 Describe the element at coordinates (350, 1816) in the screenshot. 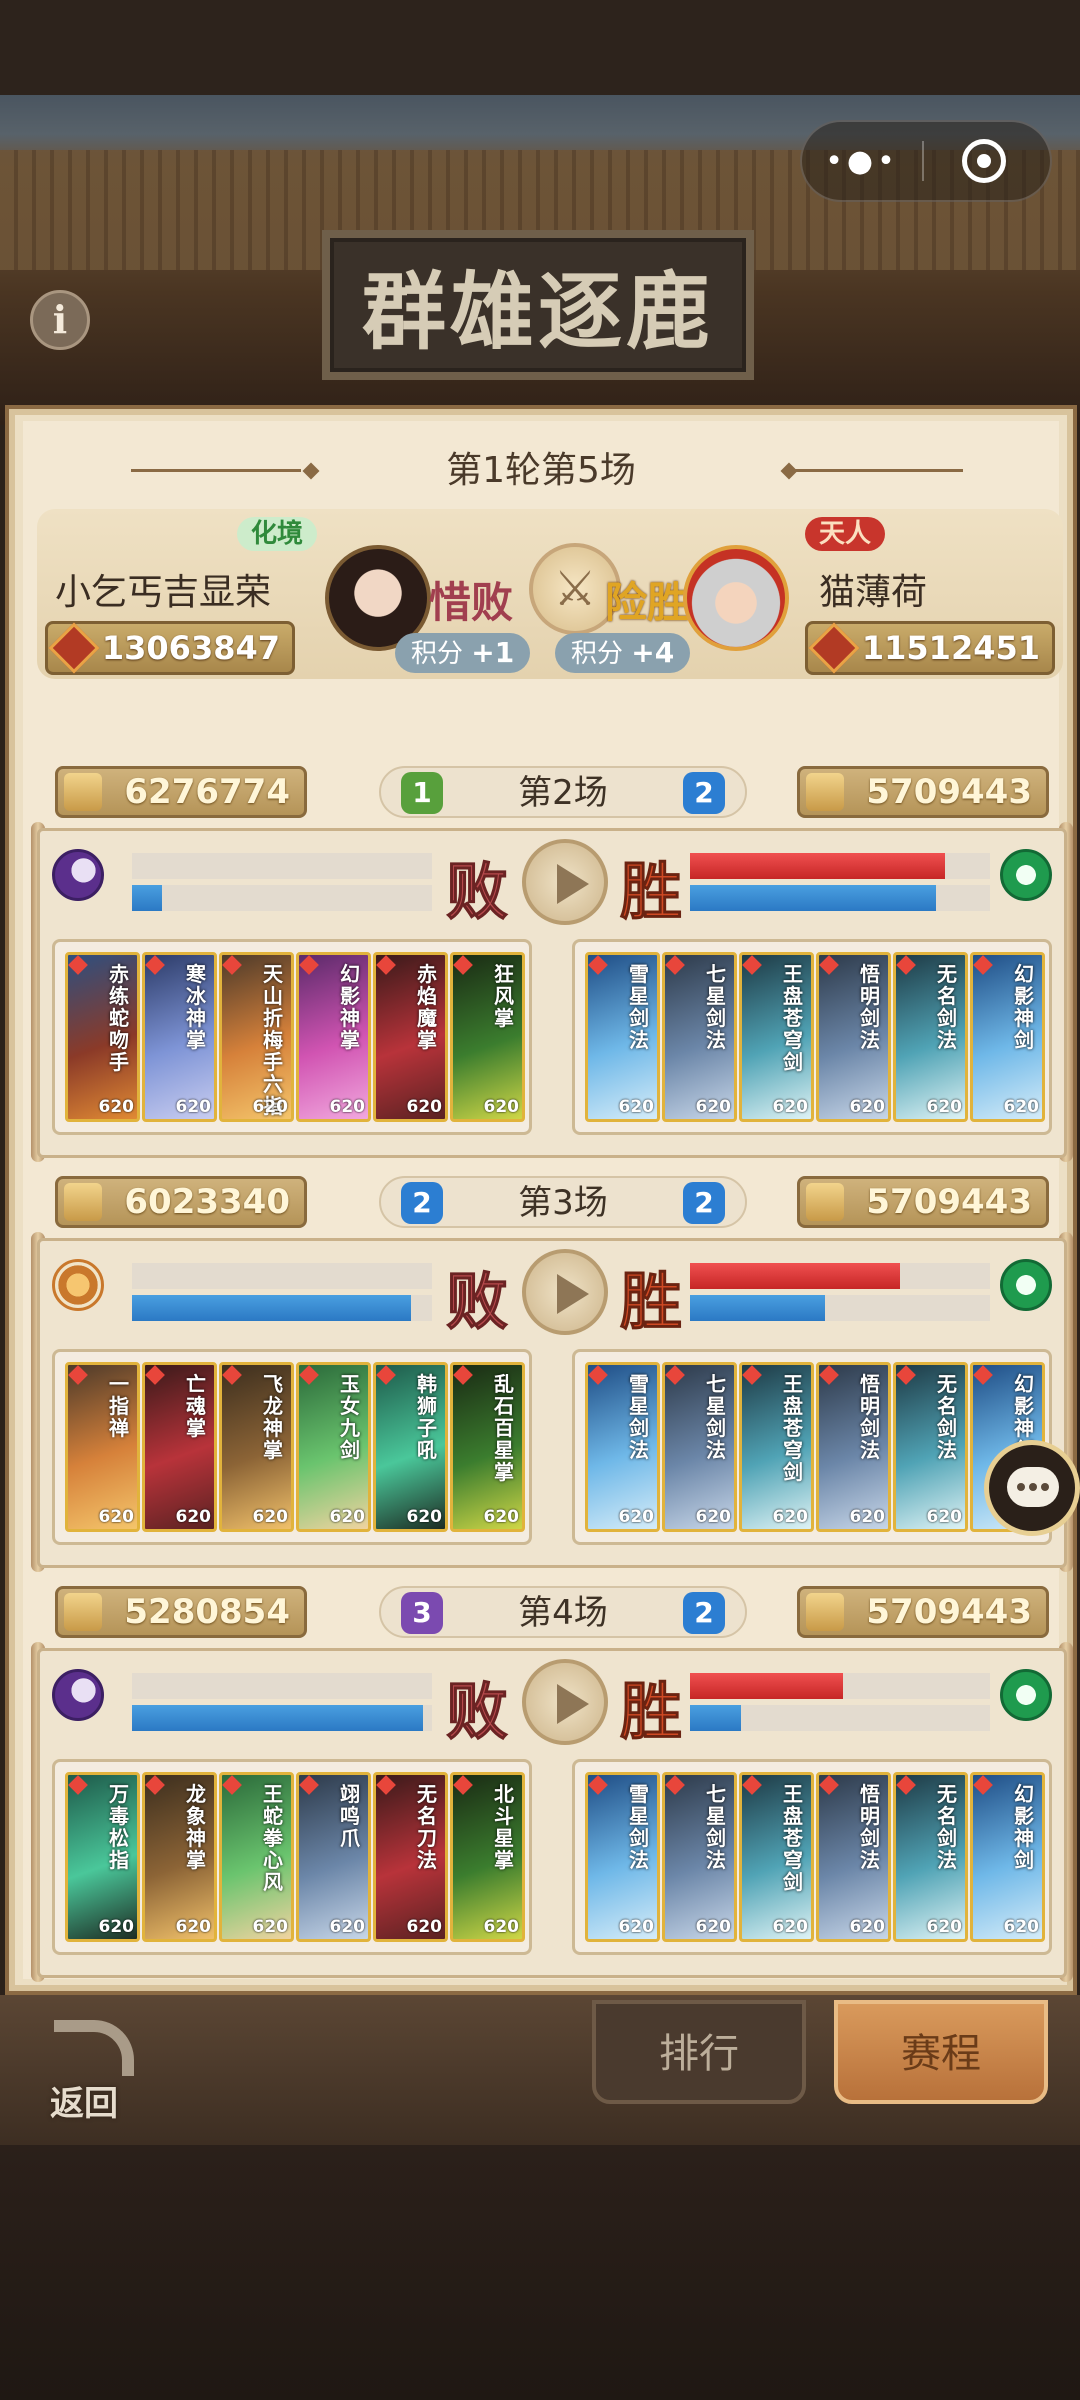

I see `card-name: 翊鸣爪` at that location.